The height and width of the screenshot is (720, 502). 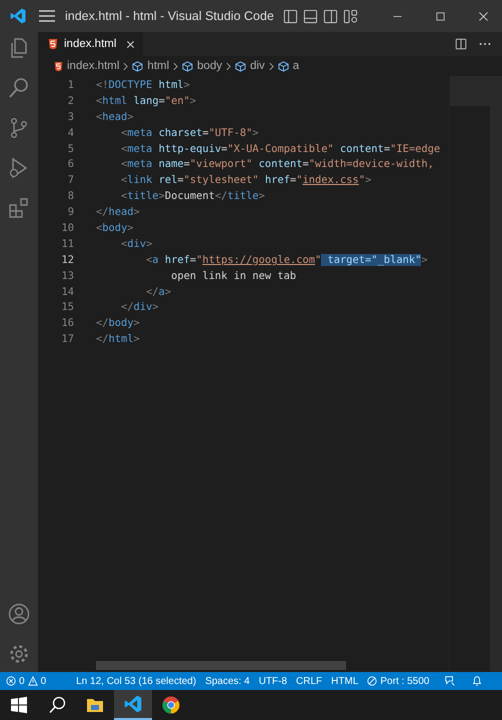 I want to click on live-server-port: Port : 5500, so click(x=398, y=681).